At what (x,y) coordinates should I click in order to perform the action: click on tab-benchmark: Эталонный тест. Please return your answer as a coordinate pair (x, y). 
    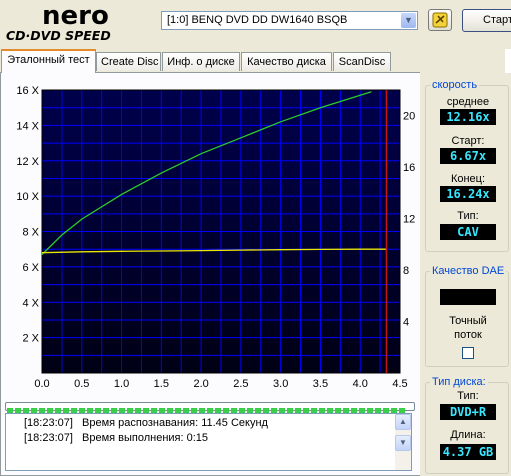
    Looking at the image, I should click on (48, 61).